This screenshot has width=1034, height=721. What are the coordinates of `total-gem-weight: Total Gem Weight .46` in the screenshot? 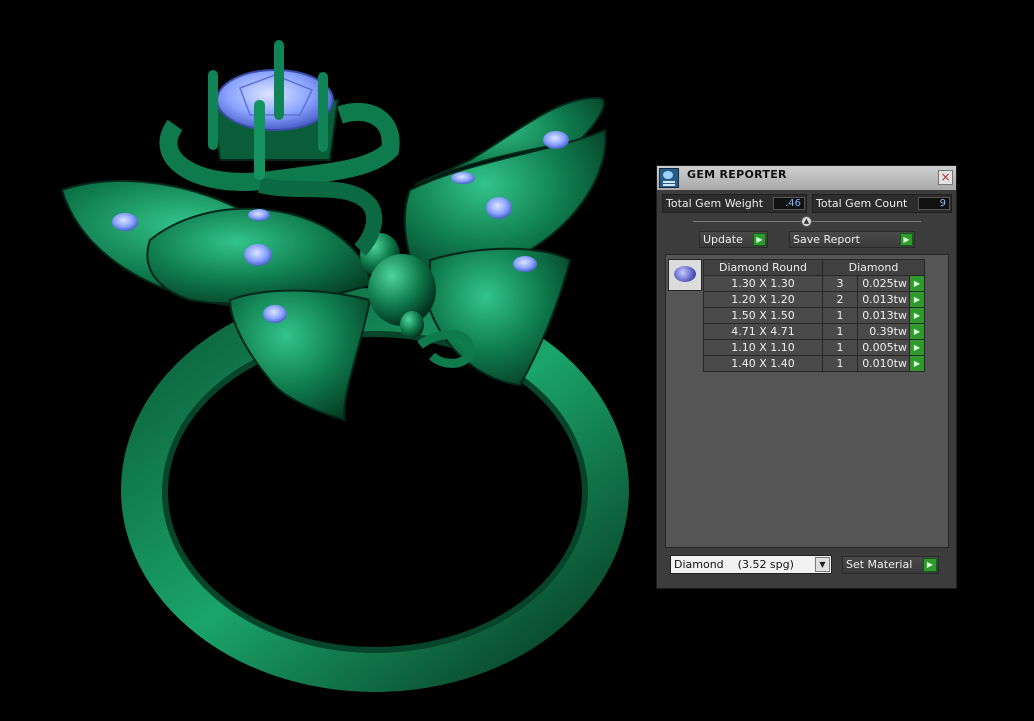 It's located at (734, 203).